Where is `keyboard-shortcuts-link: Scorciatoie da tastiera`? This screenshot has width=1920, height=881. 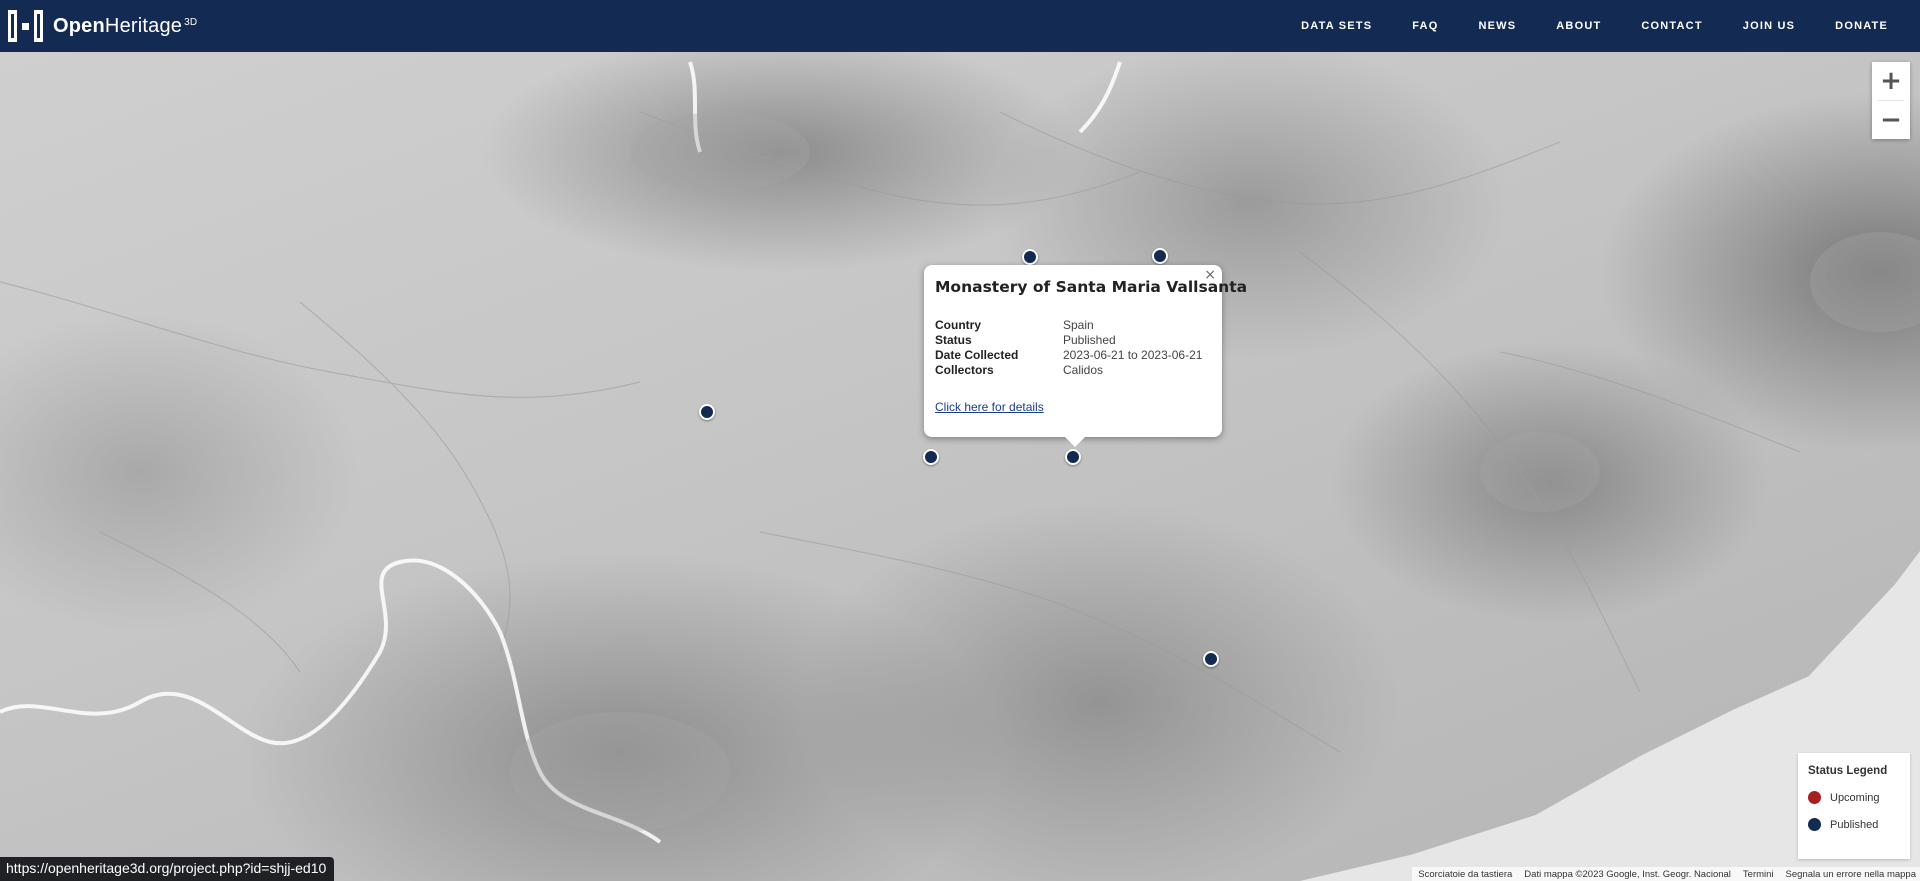 keyboard-shortcuts-link: Scorciatoie da tastiera is located at coordinates (1465, 874).